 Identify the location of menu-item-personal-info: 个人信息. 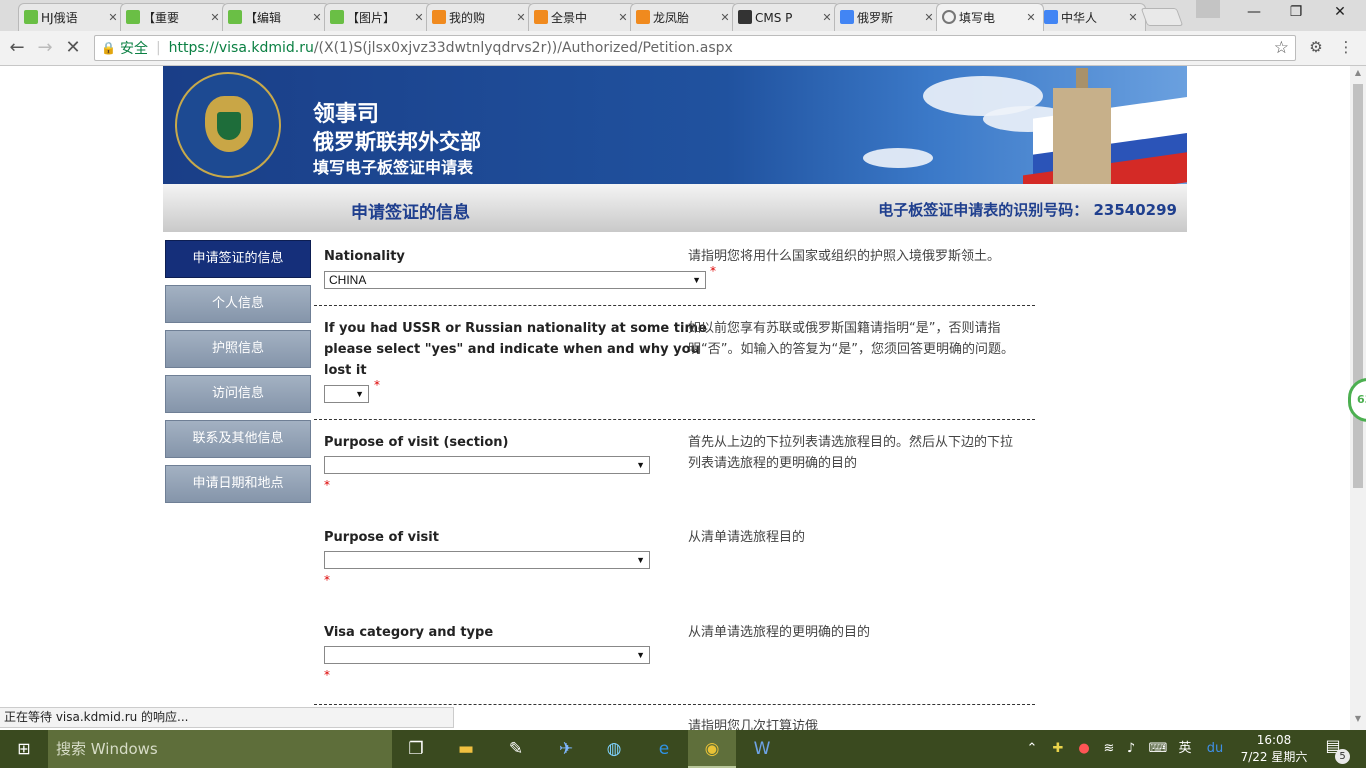
(238, 304).